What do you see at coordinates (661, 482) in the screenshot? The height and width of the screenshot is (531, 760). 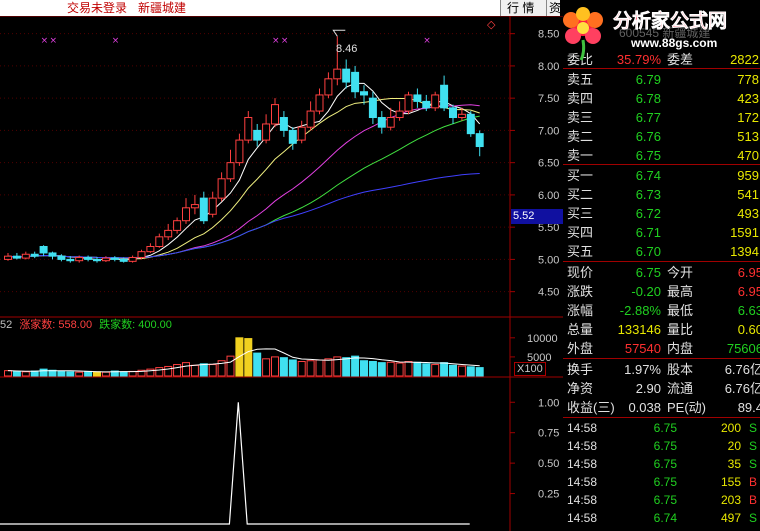 I see `tick-row: 14:58 6.75 155 B` at bounding box center [661, 482].